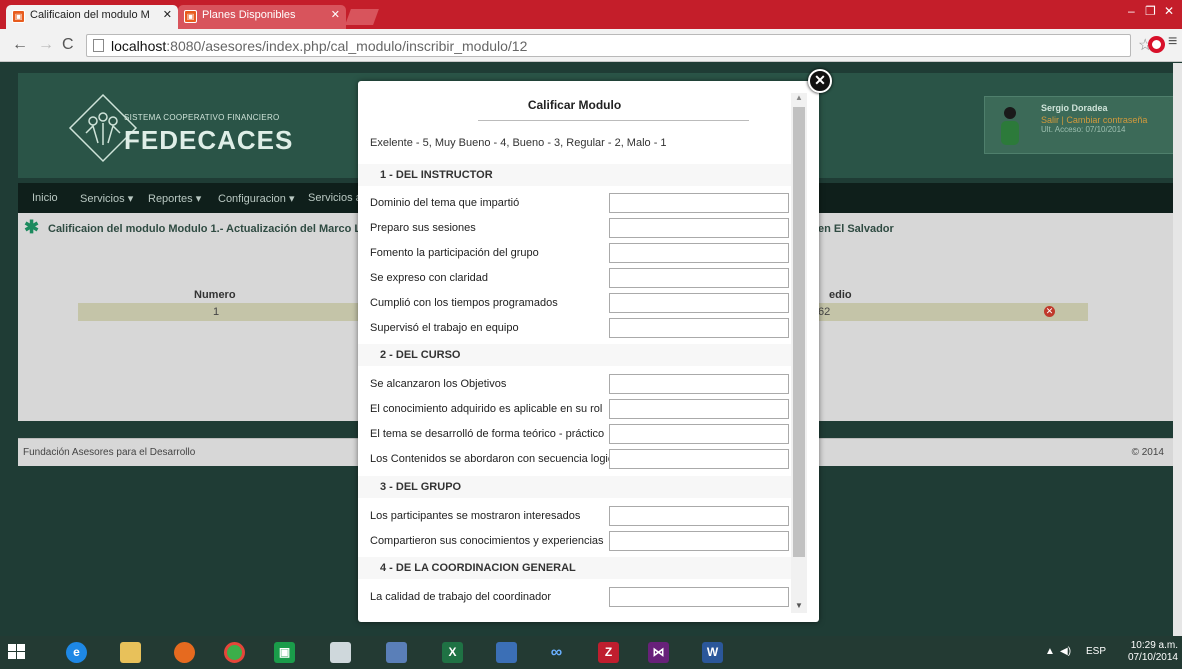 The height and width of the screenshot is (669, 1182). I want to click on logout-link: Salir, so click(1050, 120).